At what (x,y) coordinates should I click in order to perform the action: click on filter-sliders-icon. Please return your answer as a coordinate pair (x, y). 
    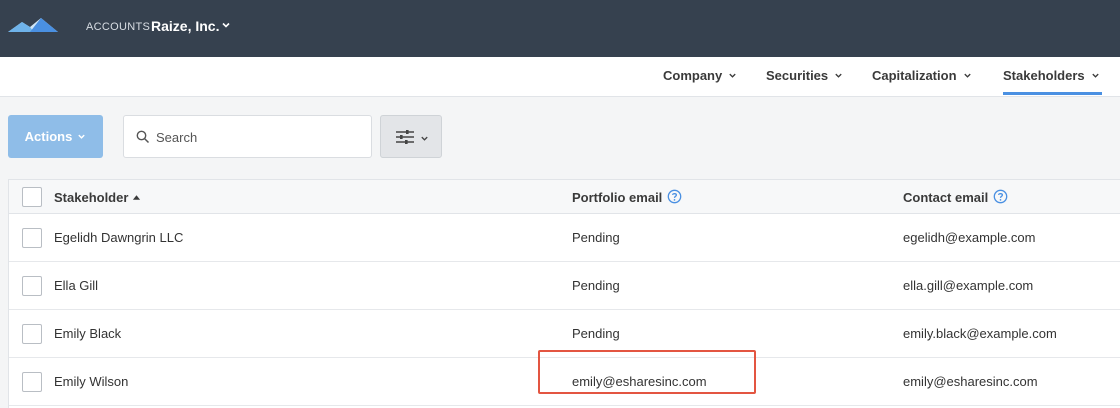
    Looking at the image, I should click on (405, 137).